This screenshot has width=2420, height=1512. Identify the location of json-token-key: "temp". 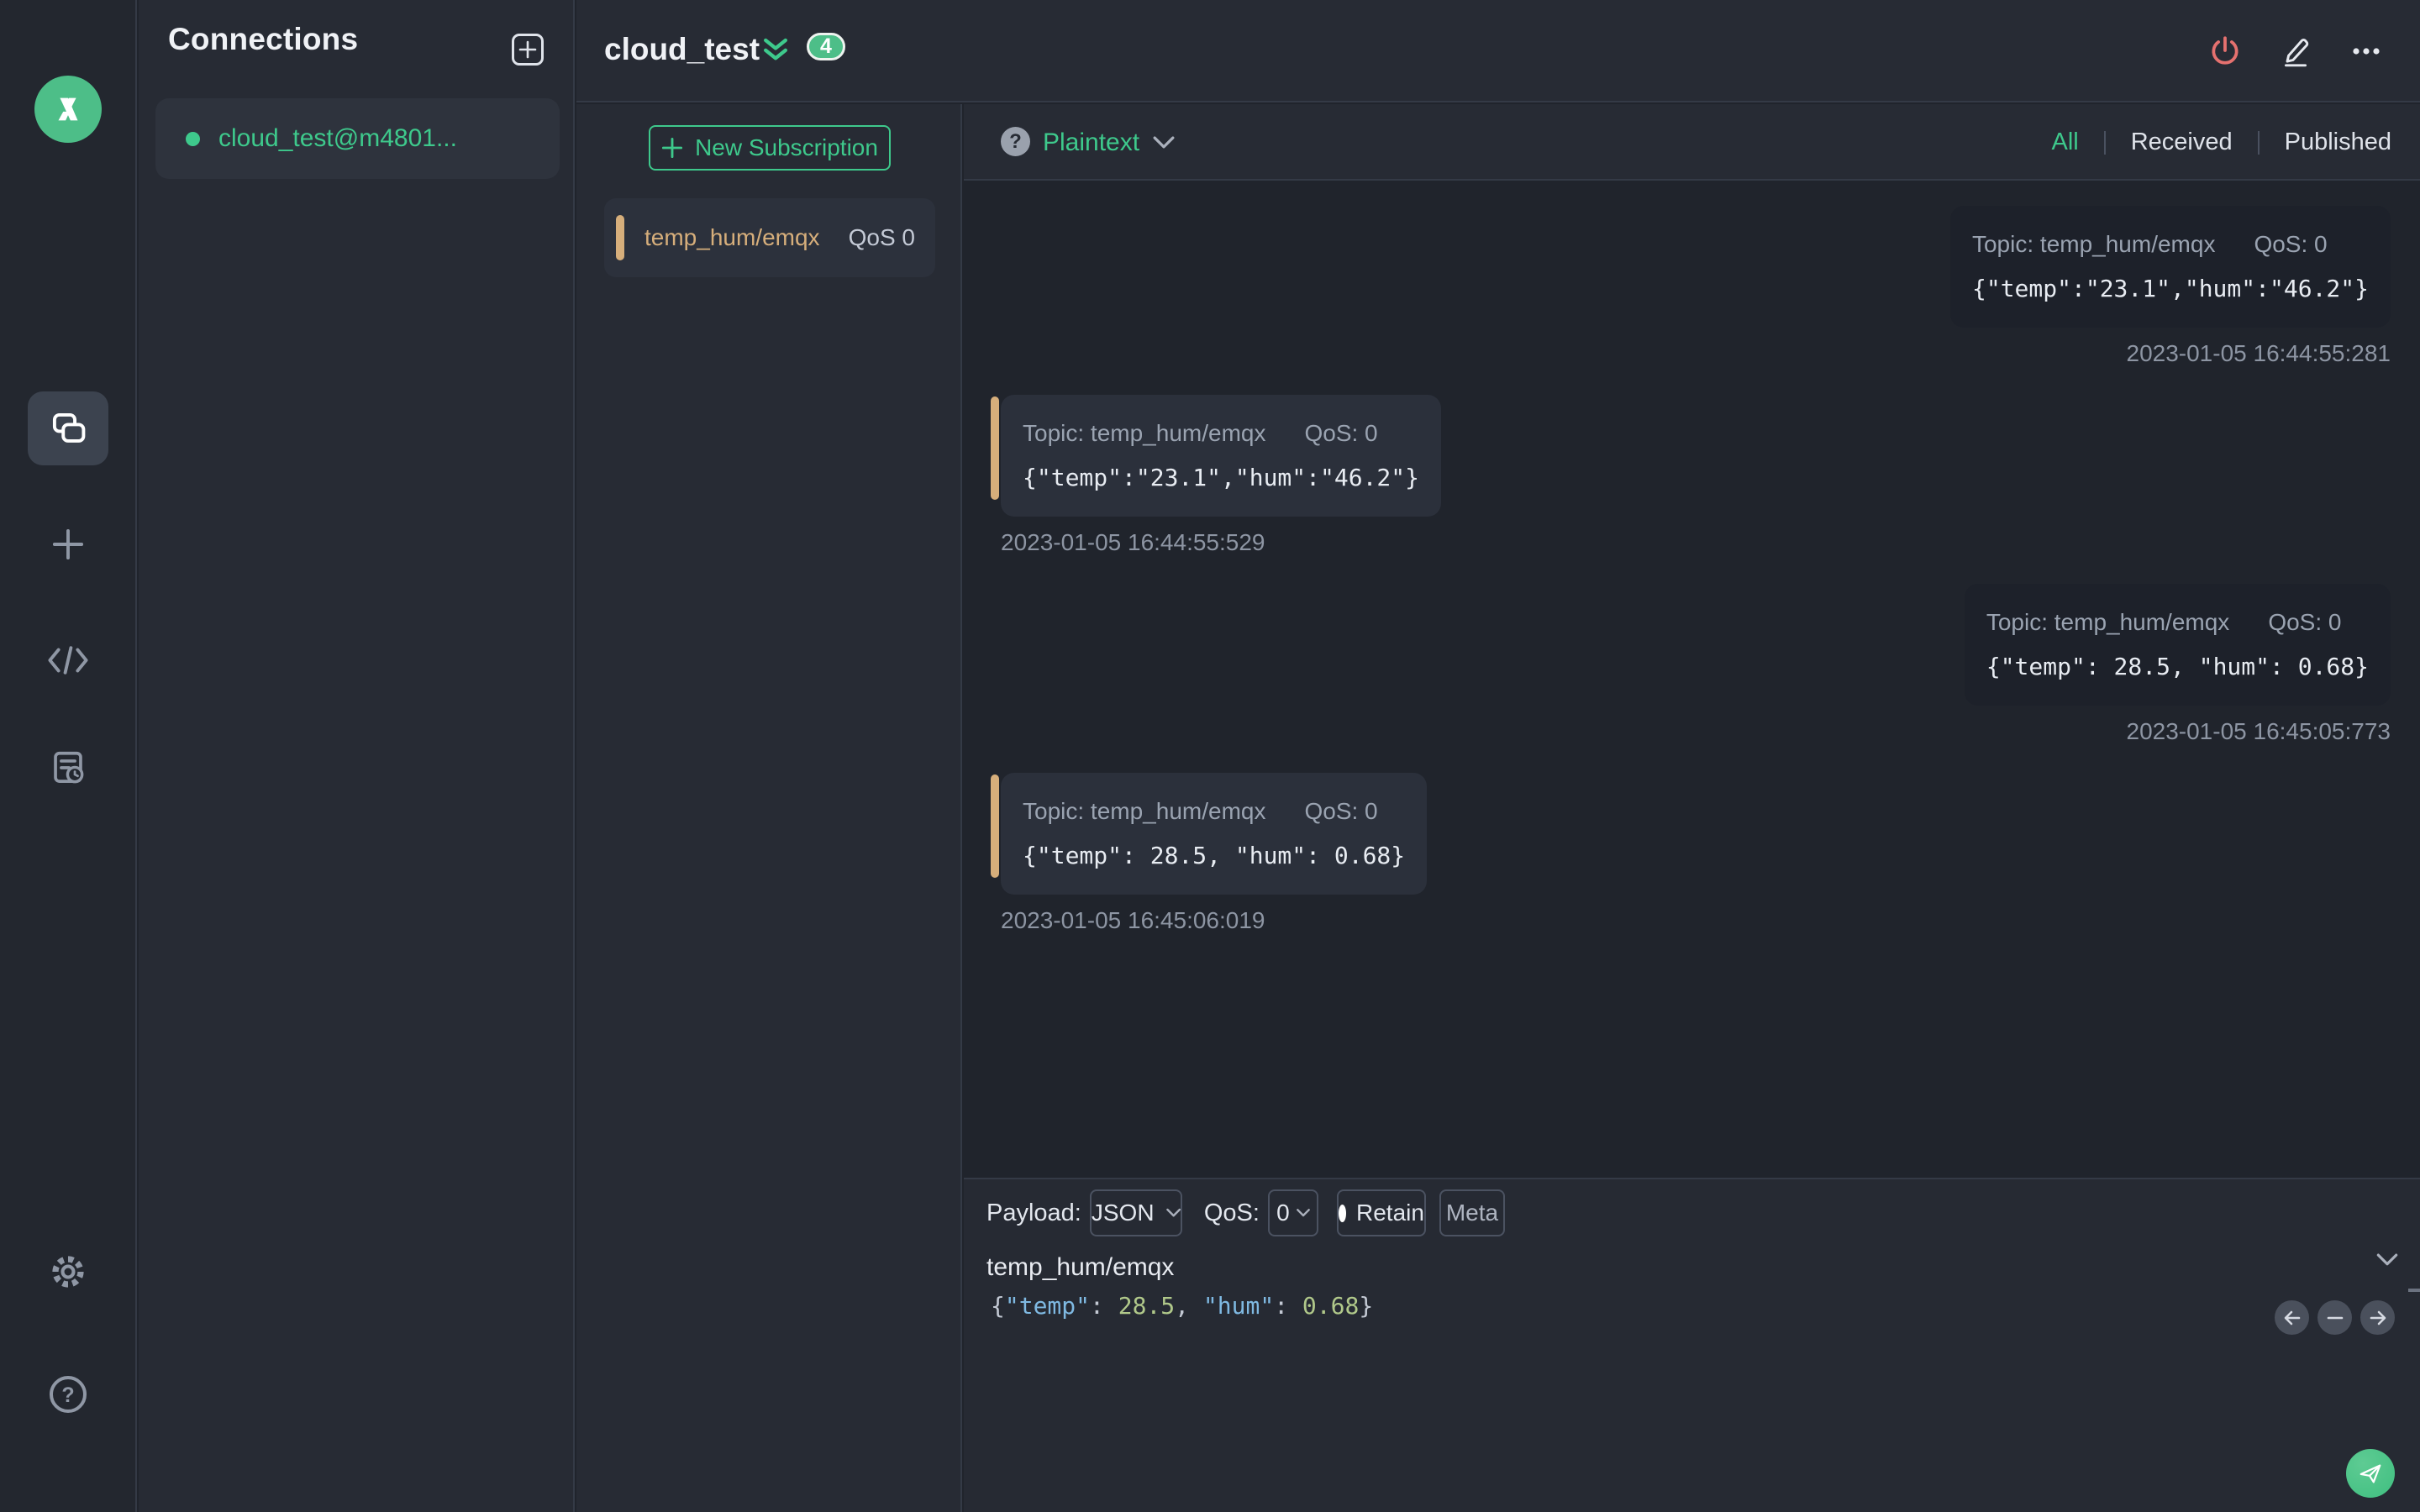
(1047, 1306).